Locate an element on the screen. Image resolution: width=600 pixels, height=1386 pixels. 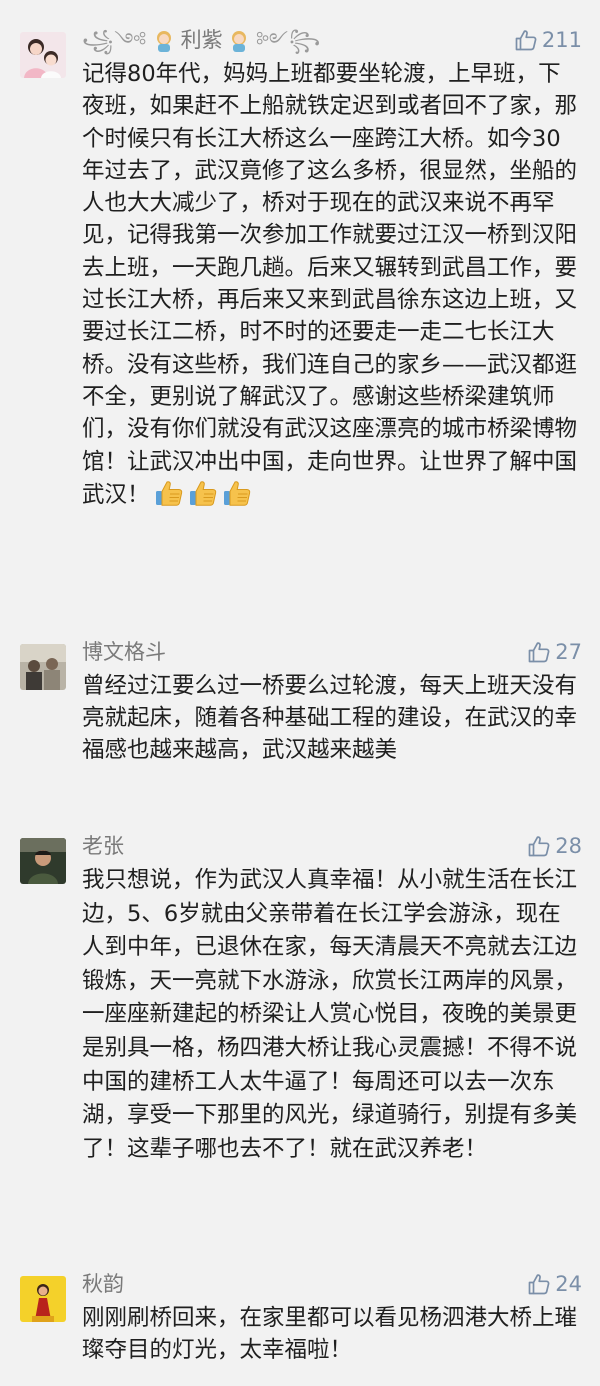
emoji-row is located at coordinates (203, 493).